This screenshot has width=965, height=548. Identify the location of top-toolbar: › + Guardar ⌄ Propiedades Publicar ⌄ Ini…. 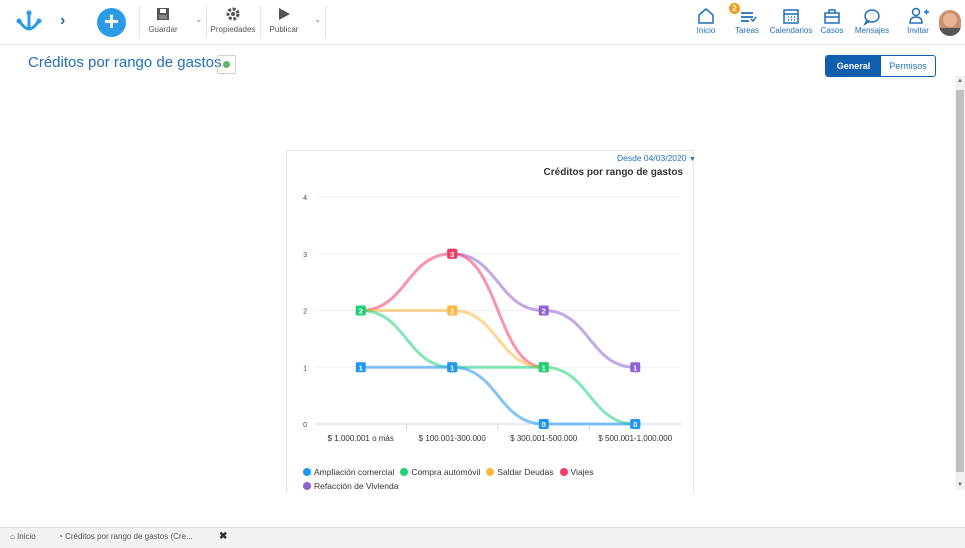
(482, 22).